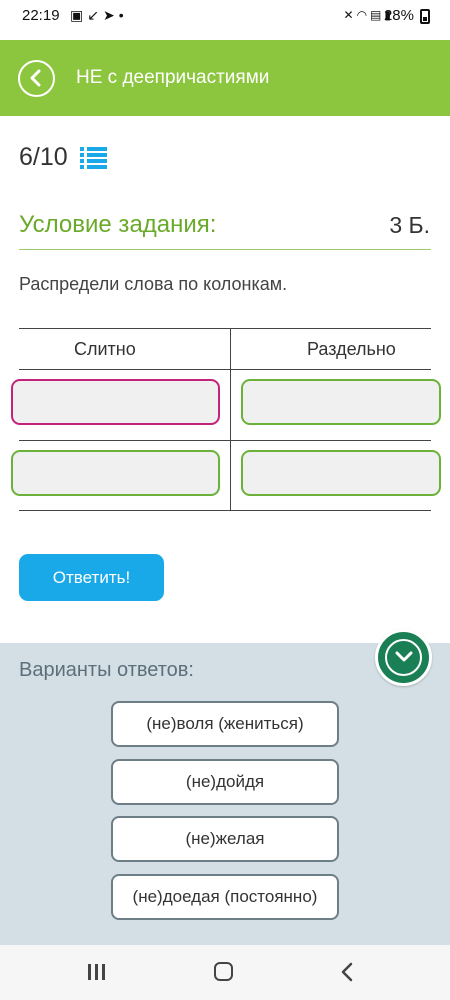 The height and width of the screenshot is (1000, 450). What do you see at coordinates (225, 16) in the screenshot?
I see `status-bar: 22:19 ▣↙➤• ✕◠▤▮ 28%` at bounding box center [225, 16].